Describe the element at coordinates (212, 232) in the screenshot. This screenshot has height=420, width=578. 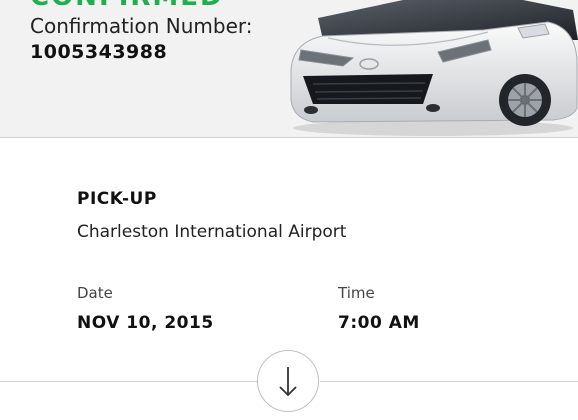
I see `pickup-location: Charleston International Airport` at that location.